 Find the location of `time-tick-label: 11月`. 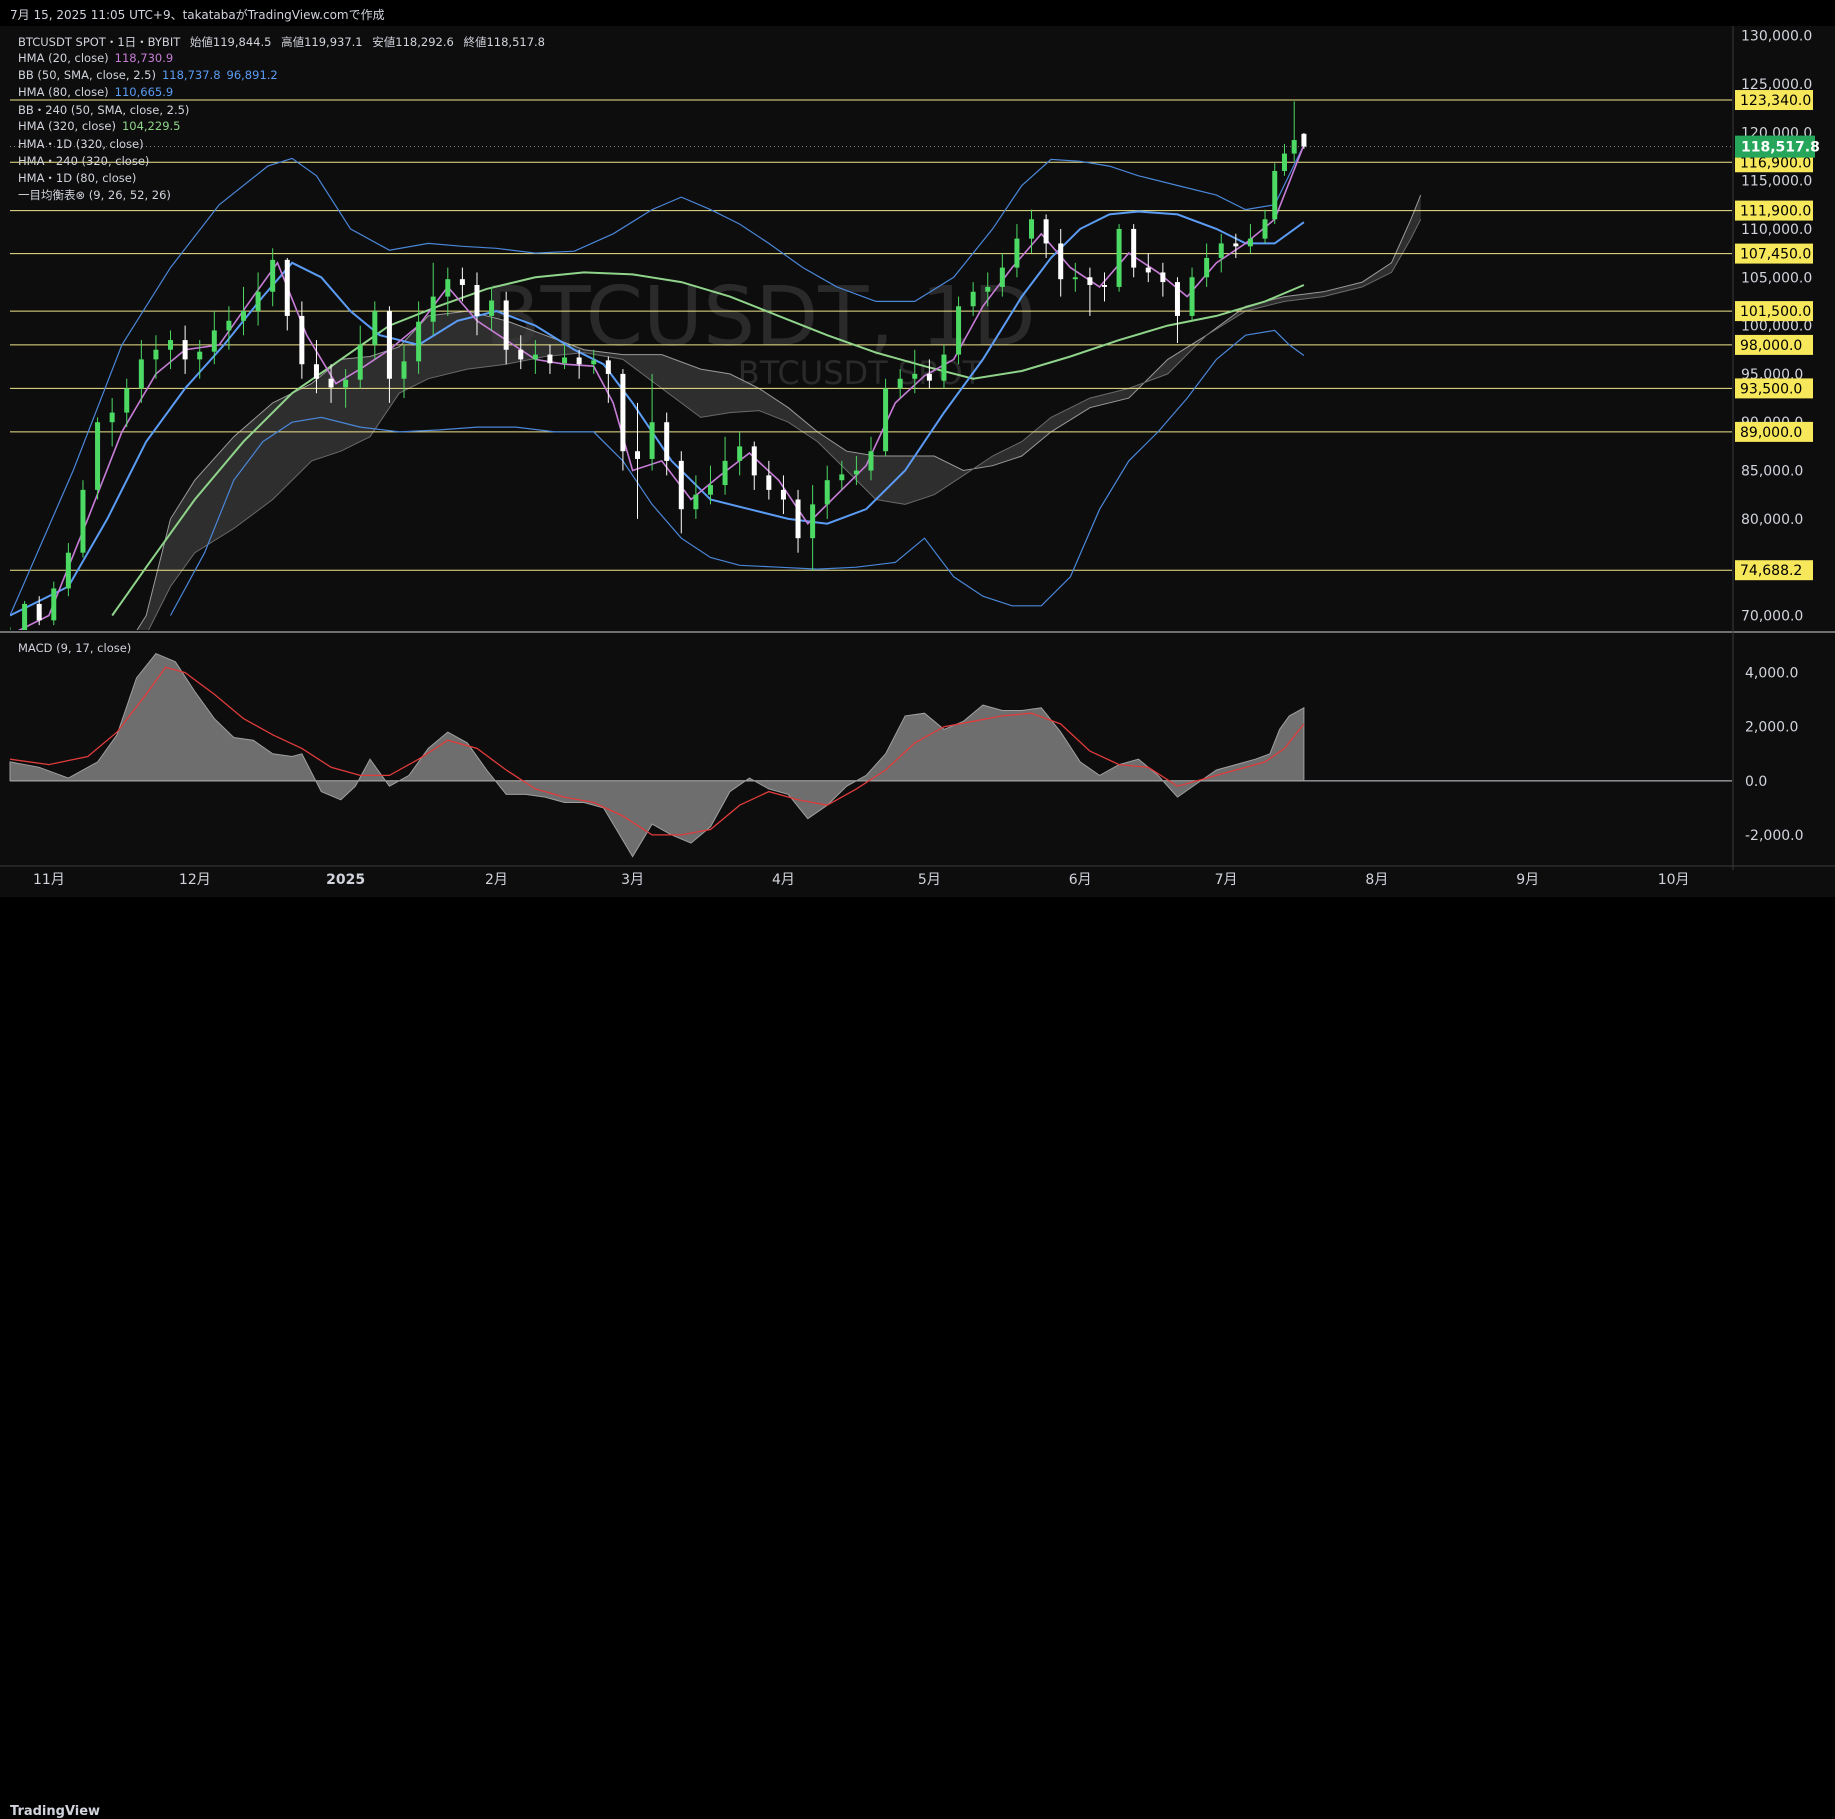

time-tick-label: 11月 is located at coordinates (49, 880).